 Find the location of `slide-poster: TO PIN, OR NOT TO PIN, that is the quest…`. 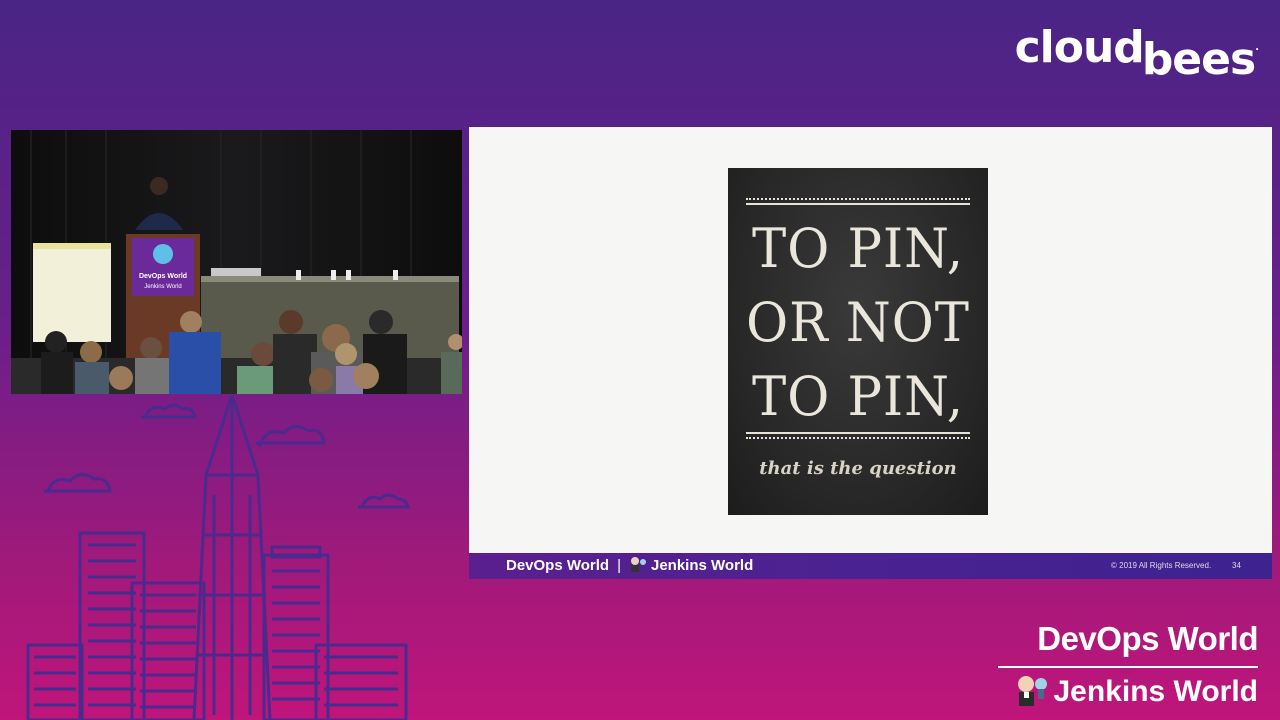

slide-poster: TO PIN, OR NOT TO PIN, that is the quest… is located at coordinates (858, 341).